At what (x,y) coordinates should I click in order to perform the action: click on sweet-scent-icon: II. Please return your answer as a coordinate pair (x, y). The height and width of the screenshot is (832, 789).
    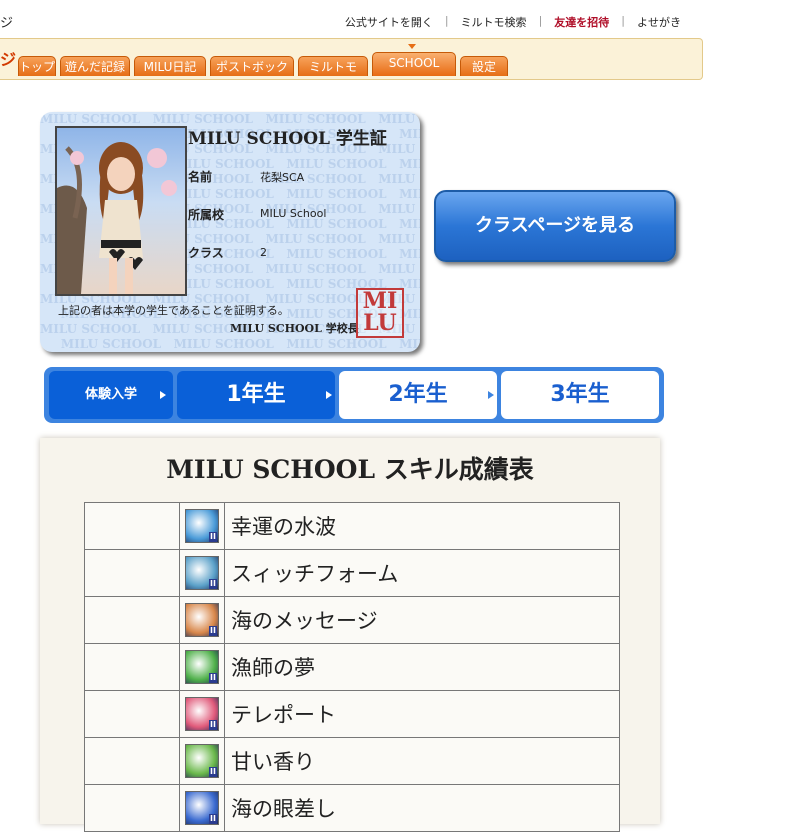
    Looking at the image, I should click on (202, 761).